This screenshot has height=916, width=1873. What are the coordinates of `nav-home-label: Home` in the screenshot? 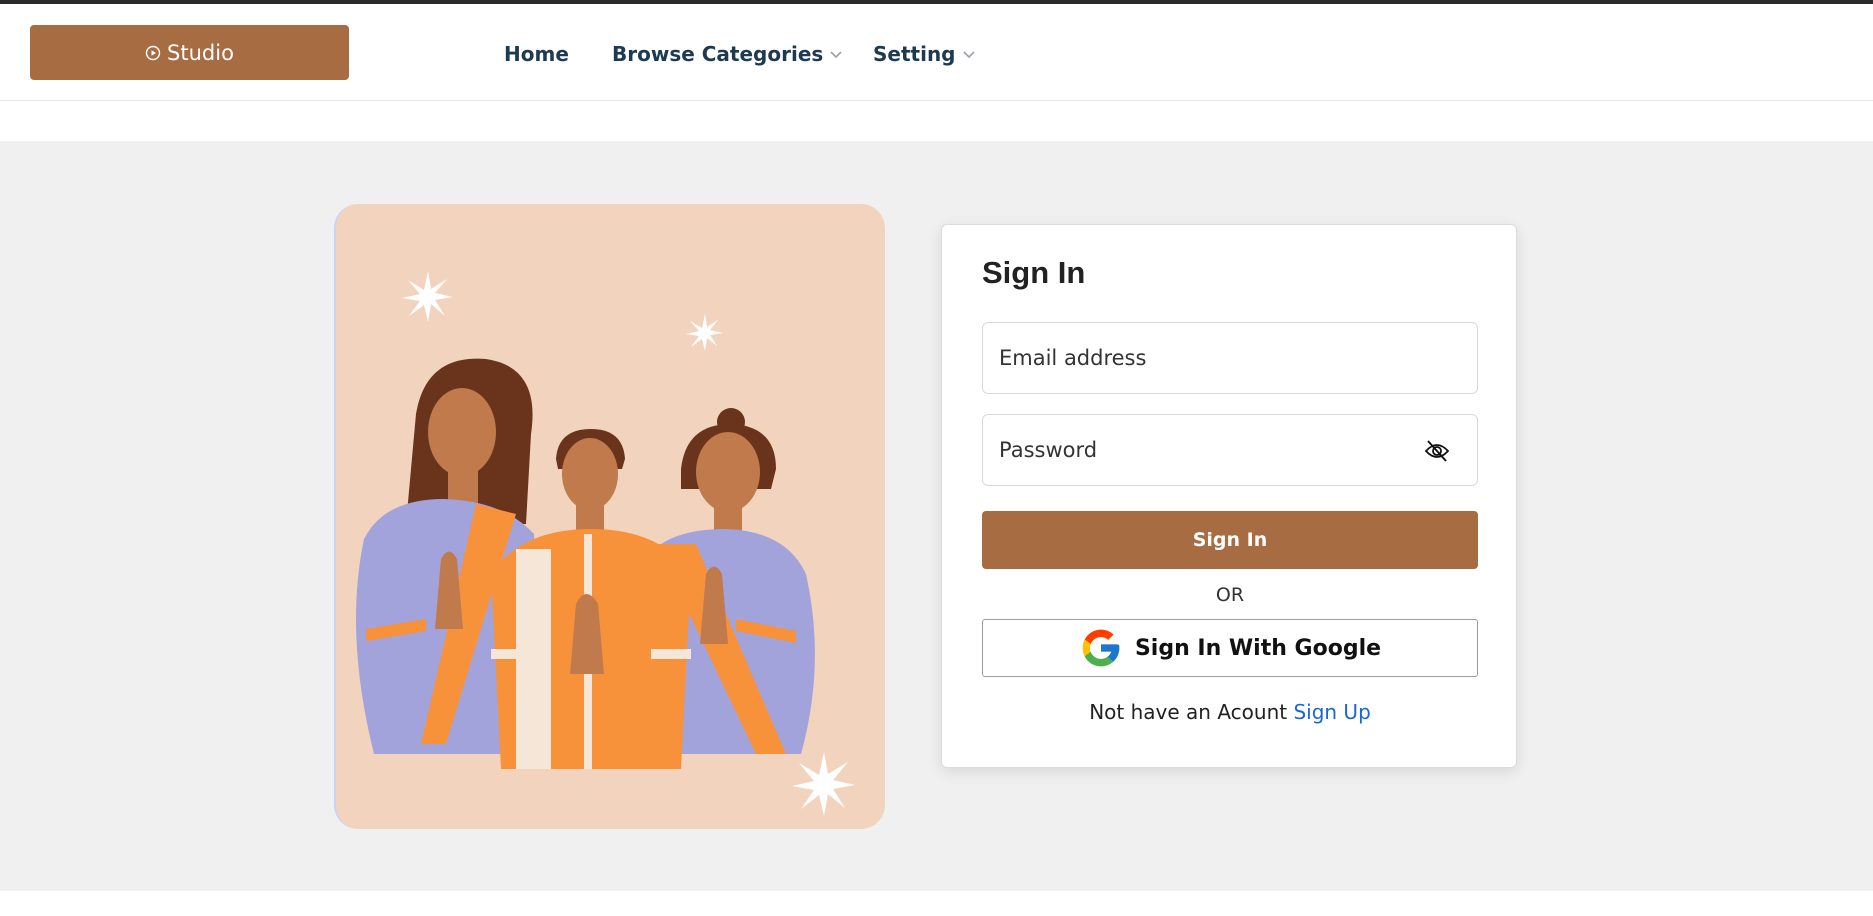 It's located at (536, 54).